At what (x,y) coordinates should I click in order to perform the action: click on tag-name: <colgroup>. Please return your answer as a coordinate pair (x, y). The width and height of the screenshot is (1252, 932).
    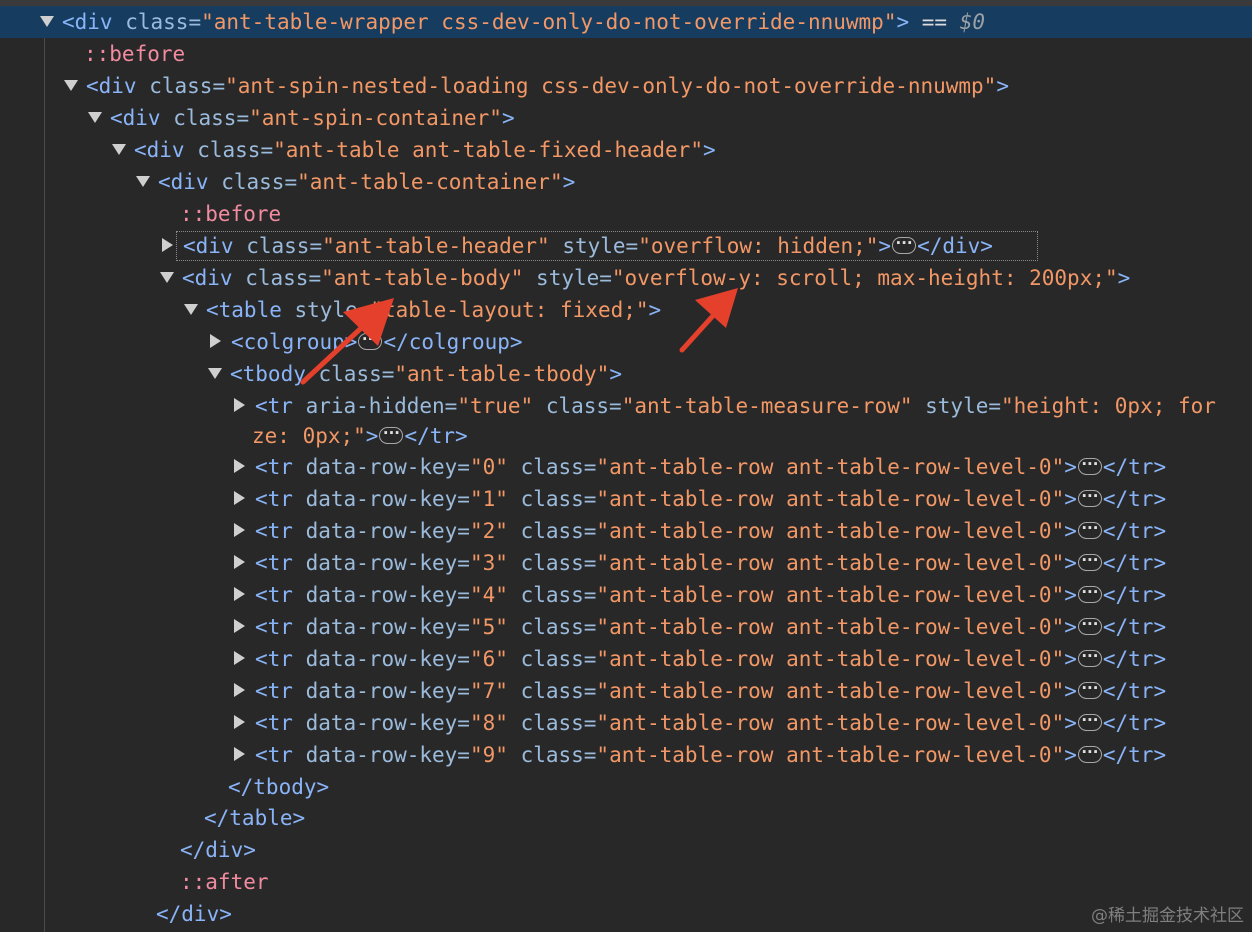
    Looking at the image, I should click on (294, 342).